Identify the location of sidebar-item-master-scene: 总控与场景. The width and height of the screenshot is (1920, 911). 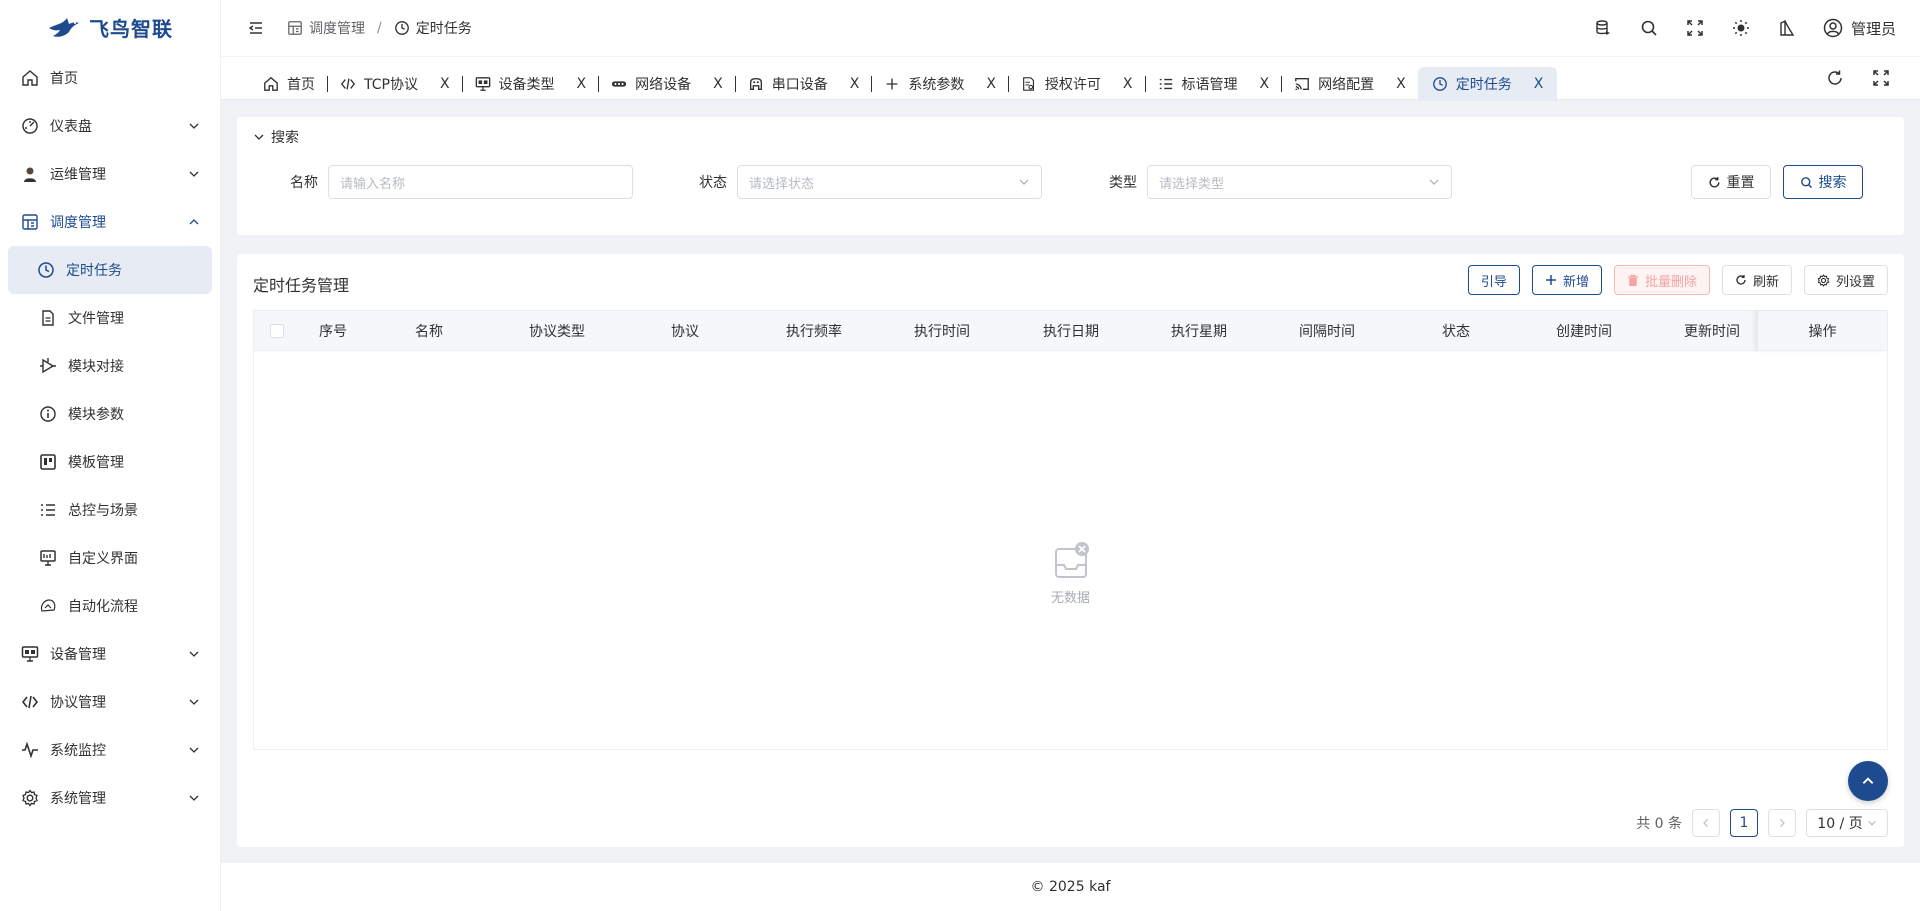
(110, 510).